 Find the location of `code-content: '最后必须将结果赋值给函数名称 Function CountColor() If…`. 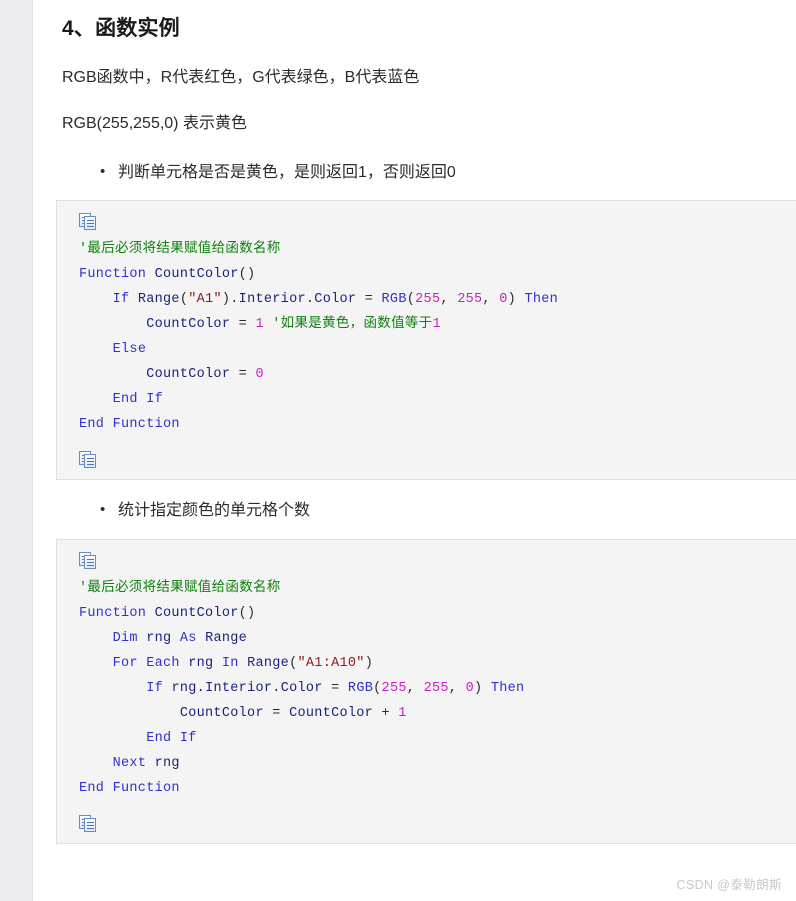

code-content: '最后必须将结果赋值给函数名称 Function CountColor() If… is located at coordinates (319, 337).